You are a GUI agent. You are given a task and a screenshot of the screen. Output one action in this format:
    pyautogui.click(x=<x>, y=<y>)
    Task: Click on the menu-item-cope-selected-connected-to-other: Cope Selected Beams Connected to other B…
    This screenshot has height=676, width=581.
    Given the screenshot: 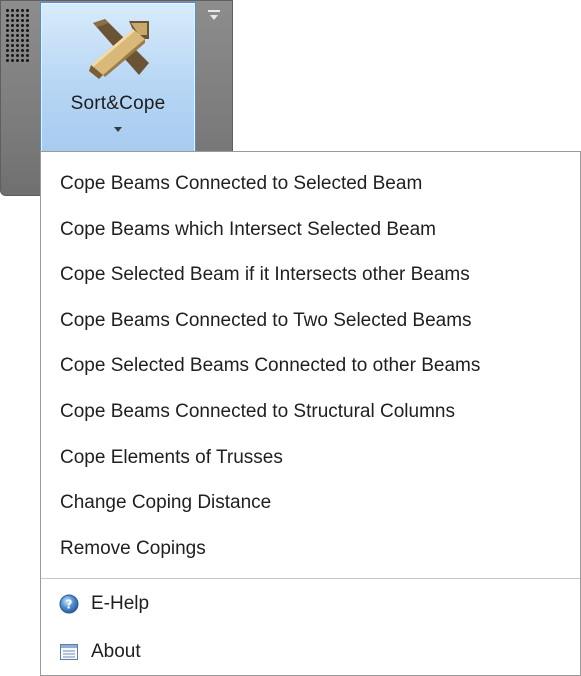 What is the action you would take?
    pyautogui.click(x=310, y=366)
    